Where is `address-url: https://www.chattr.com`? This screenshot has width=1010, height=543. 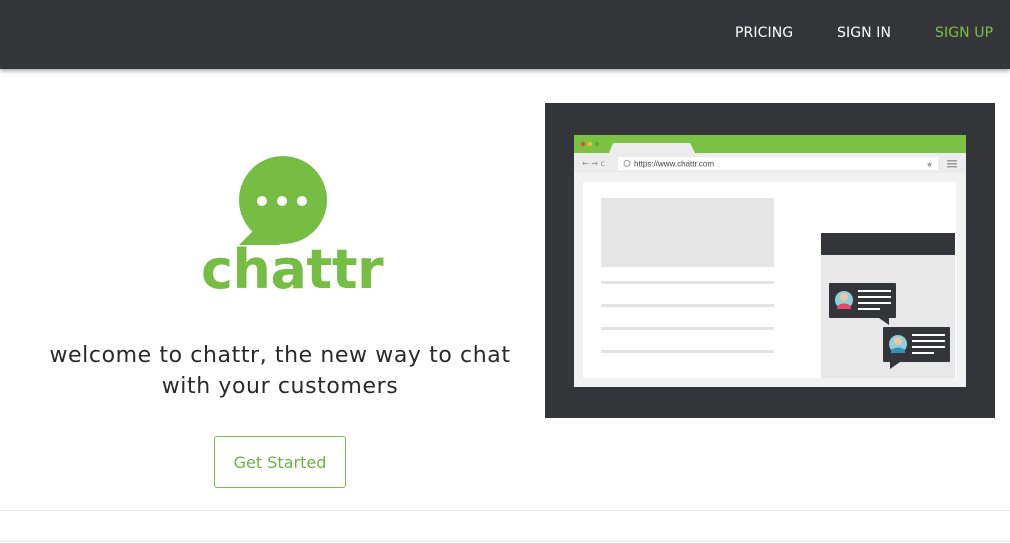 address-url: https://www.chattr.com is located at coordinates (674, 164).